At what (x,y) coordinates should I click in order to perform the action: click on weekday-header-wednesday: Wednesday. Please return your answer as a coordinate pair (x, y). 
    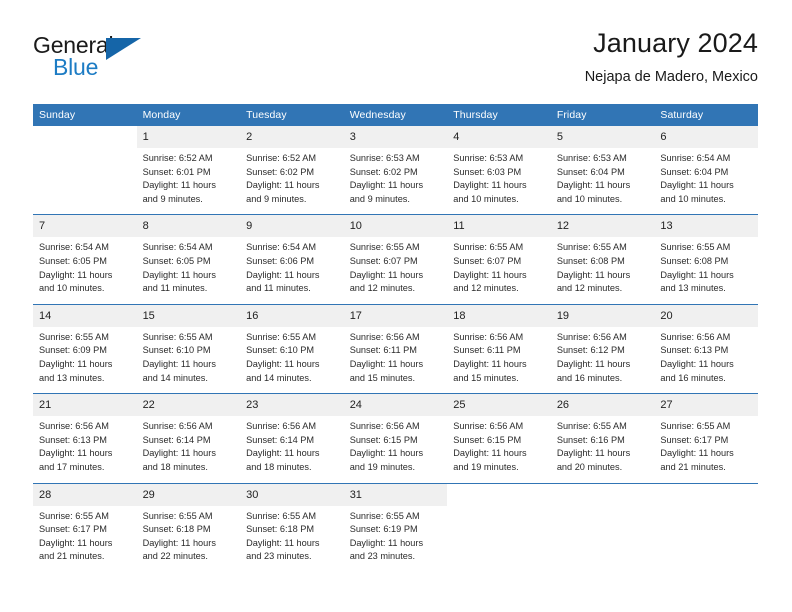
    Looking at the image, I should click on (395, 115).